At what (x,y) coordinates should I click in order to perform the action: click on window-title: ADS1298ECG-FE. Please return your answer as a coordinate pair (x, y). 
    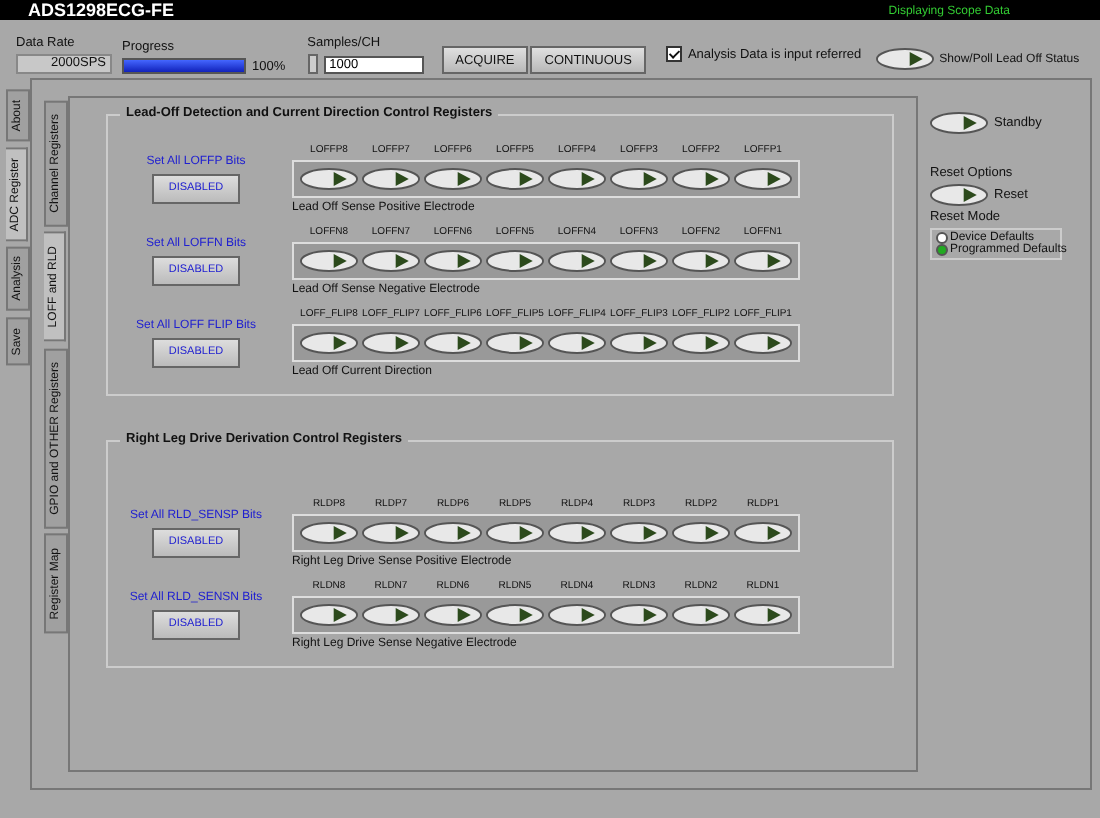
    Looking at the image, I should click on (101, 10).